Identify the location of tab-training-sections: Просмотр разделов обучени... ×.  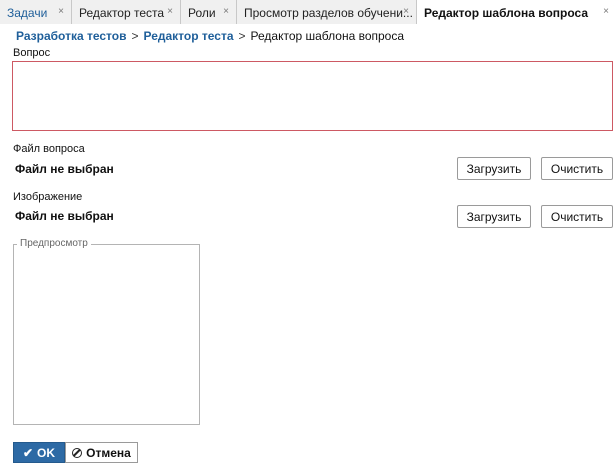
(327, 12).